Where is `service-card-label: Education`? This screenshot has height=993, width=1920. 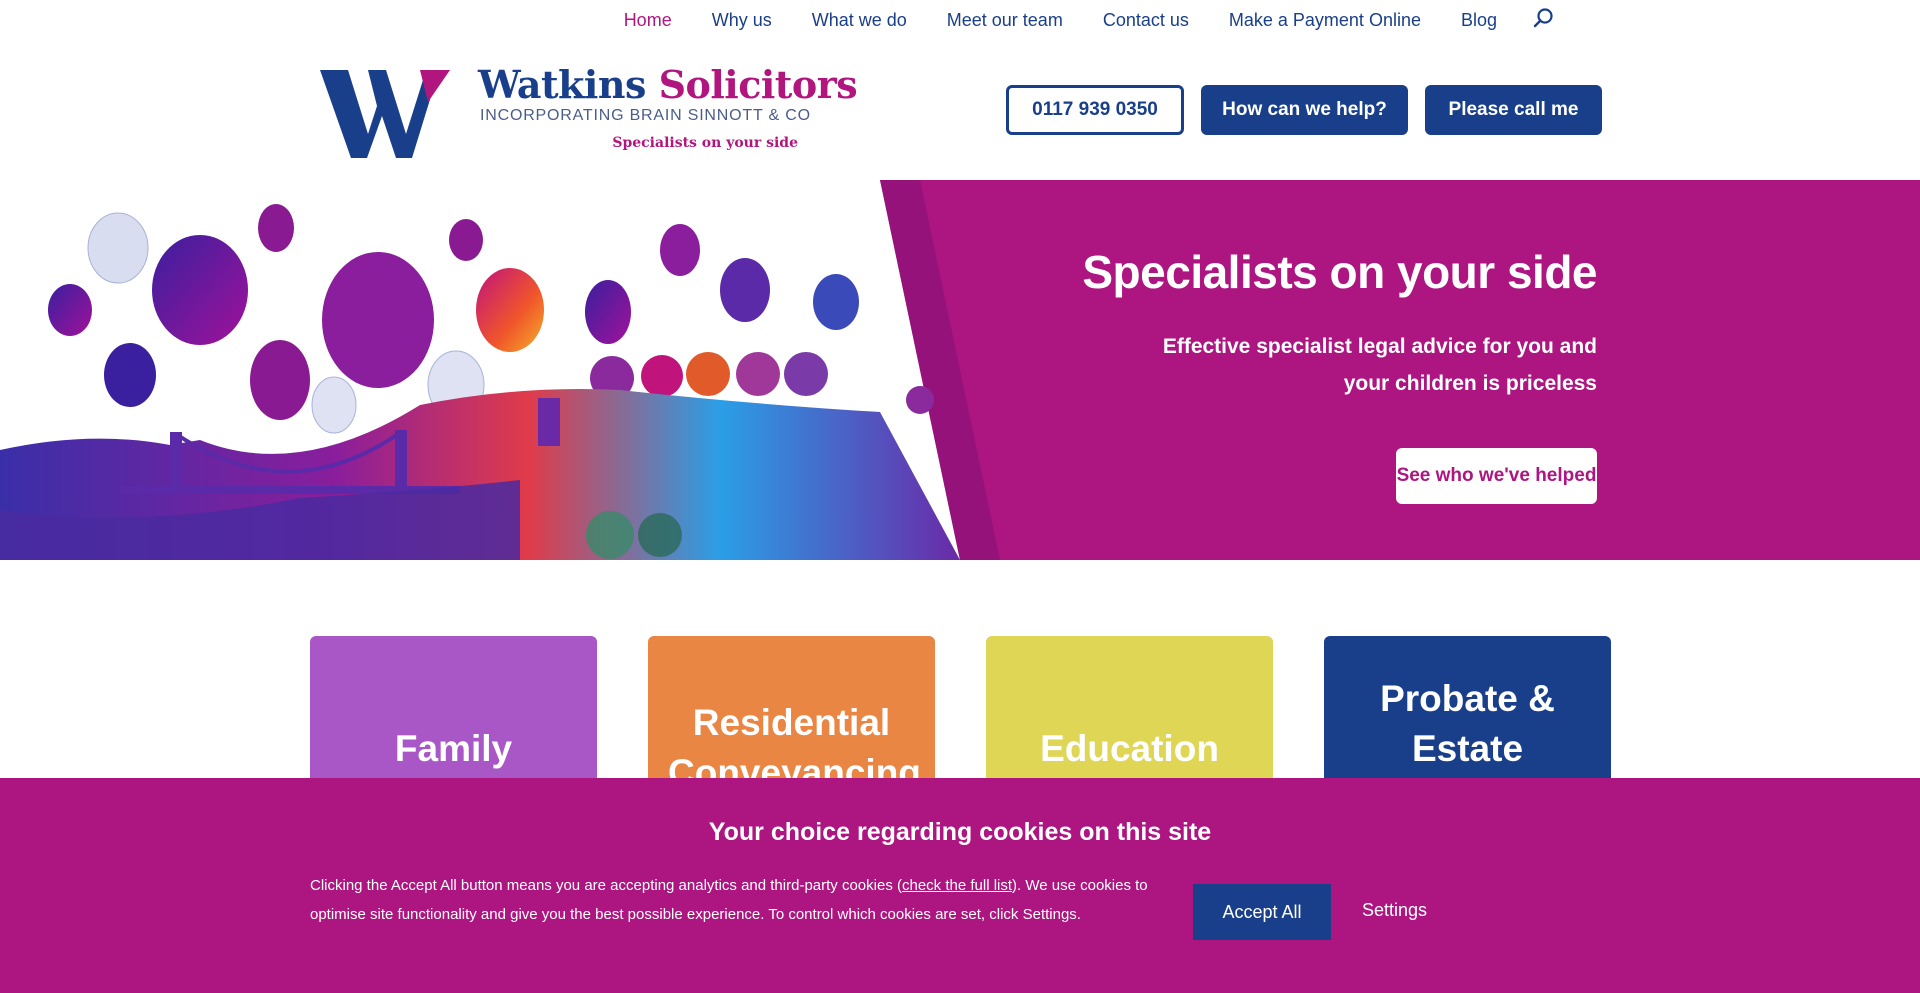 service-card-label: Education is located at coordinates (1129, 748).